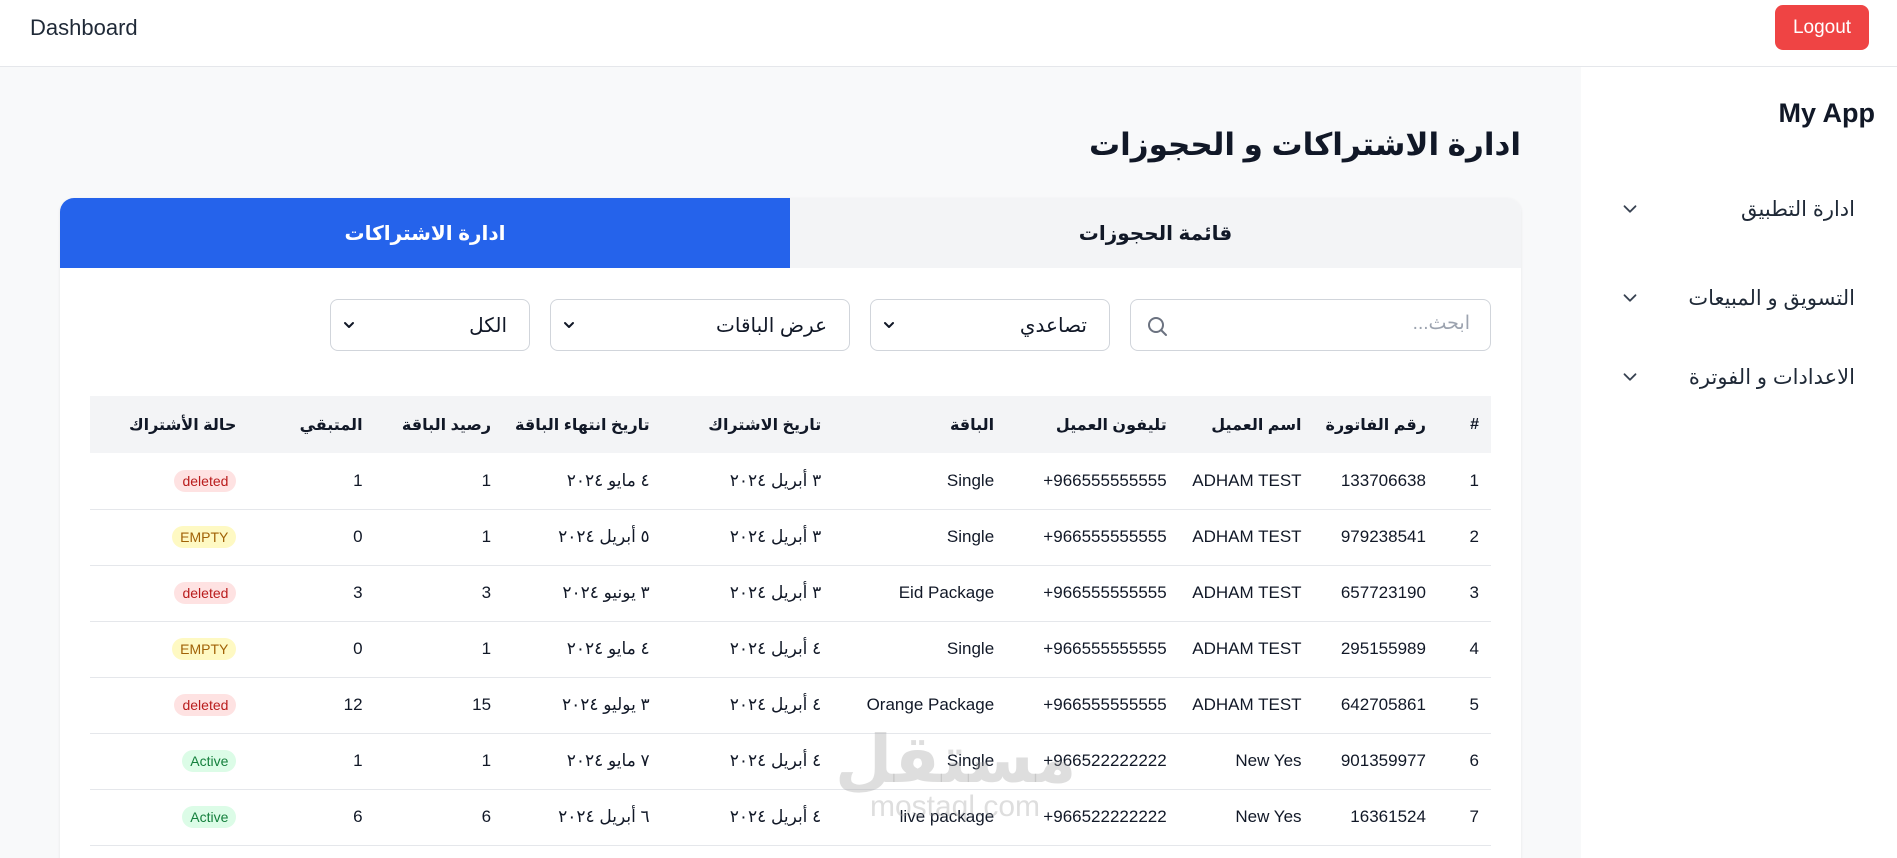 This screenshot has height=858, width=1897. I want to click on cell-invoice-number: 133706638, so click(1383, 480).